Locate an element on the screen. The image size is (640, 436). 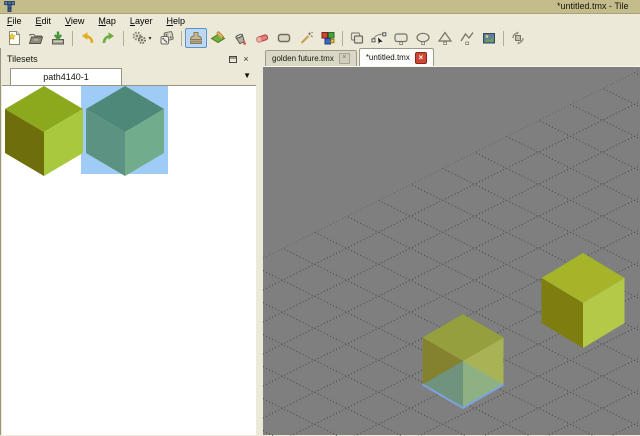
placed-tile-olive-cube is located at coordinates (583, 300).